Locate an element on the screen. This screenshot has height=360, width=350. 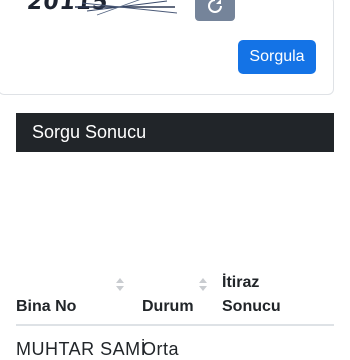
captcha-noise is located at coordinates (126, 8).